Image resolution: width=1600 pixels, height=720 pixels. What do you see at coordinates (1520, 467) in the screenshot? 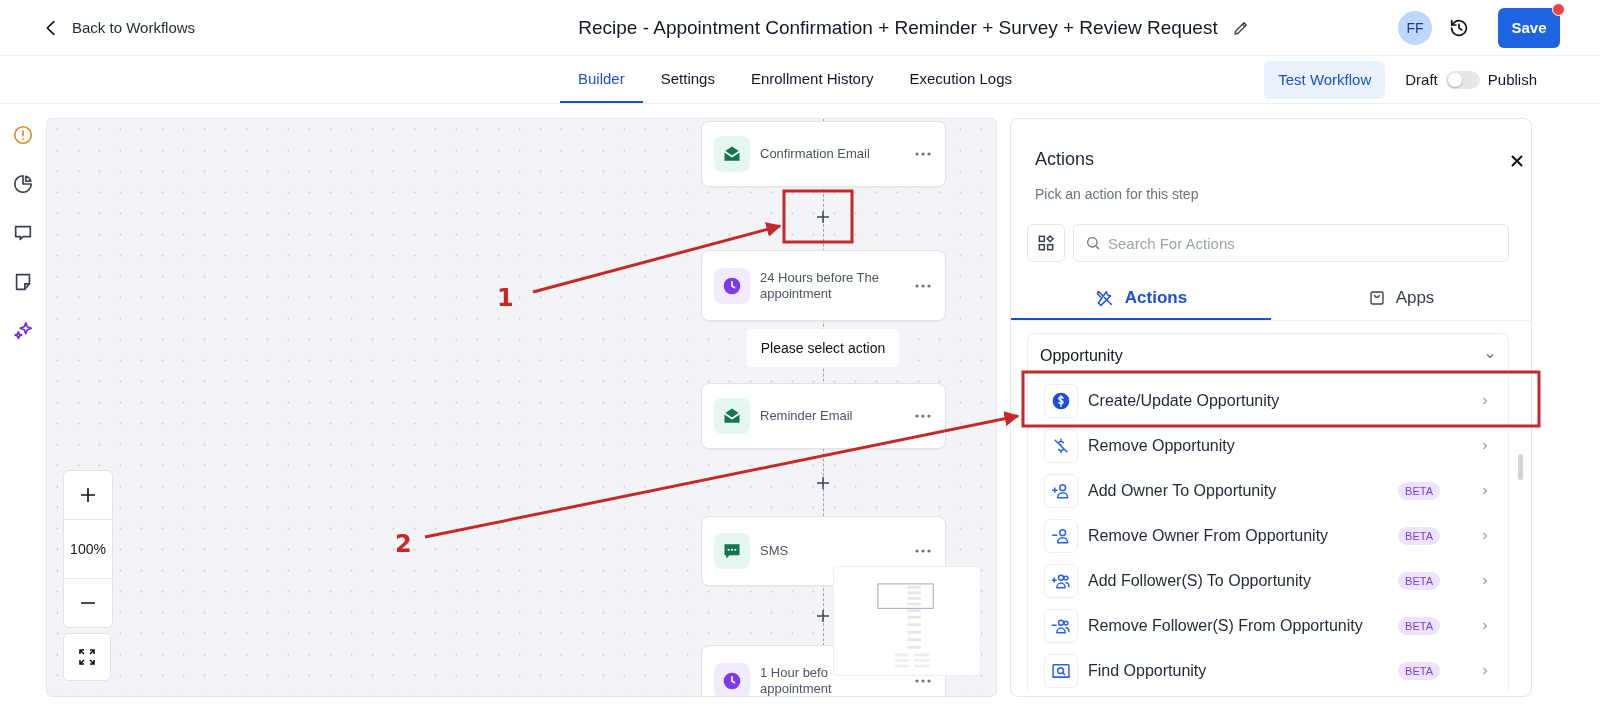
I see `scrollbar` at bounding box center [1520, 467].